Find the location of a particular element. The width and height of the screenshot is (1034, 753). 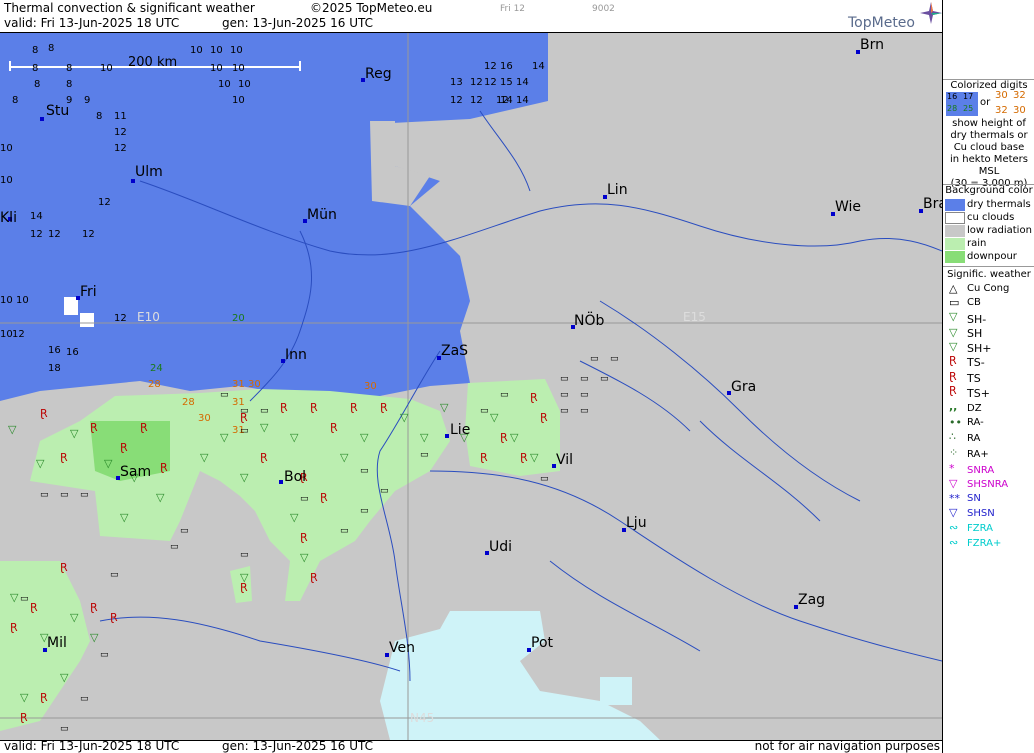

city-inn: Inn is located at coordinates (296, 355).